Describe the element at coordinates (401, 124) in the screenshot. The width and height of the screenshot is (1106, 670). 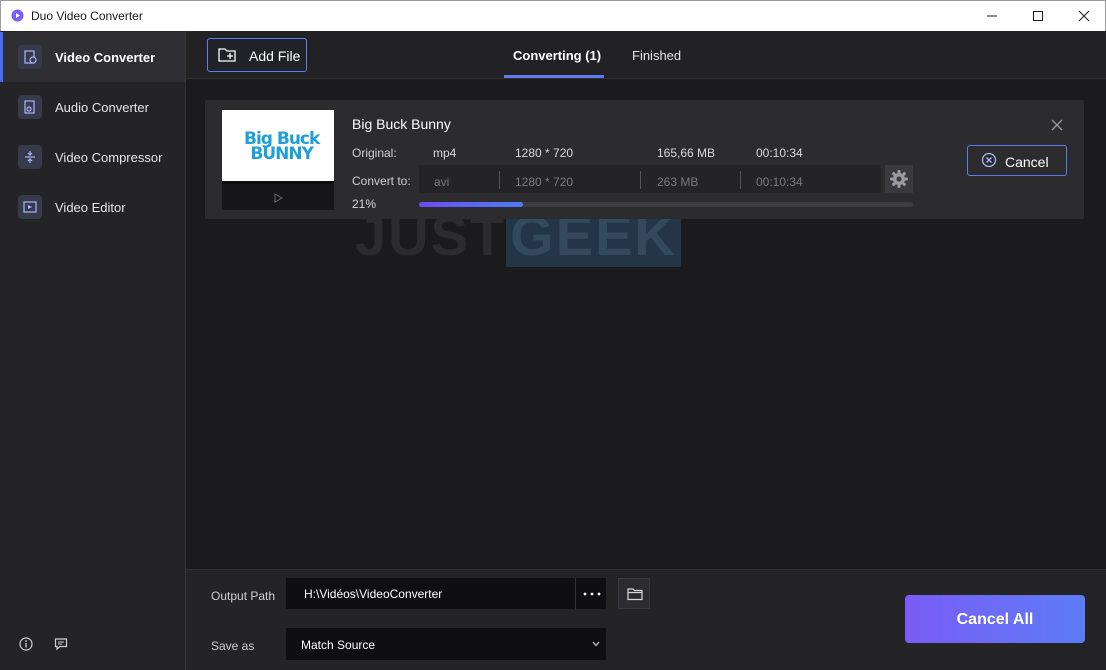
I see `file-title: Big Buck Bunny` at that location.